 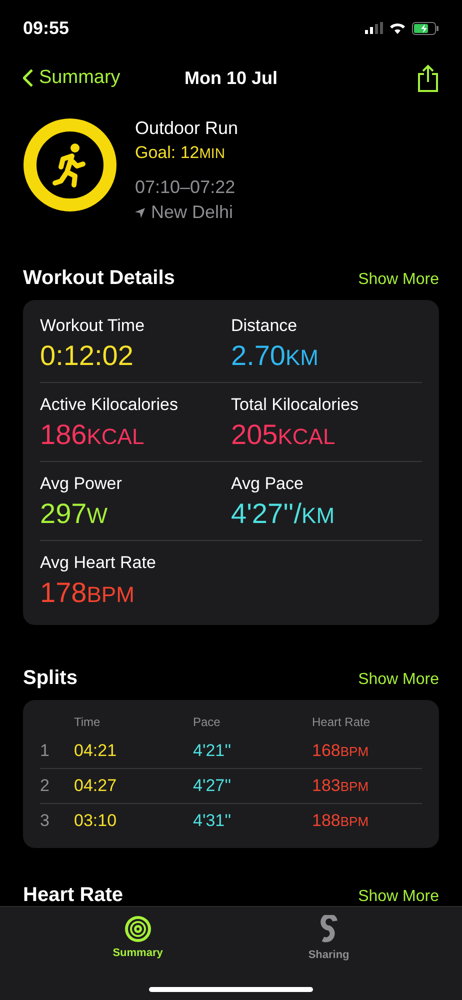 I want to click on split-heart-rate: 183BPM, so click(x=341, y=786).